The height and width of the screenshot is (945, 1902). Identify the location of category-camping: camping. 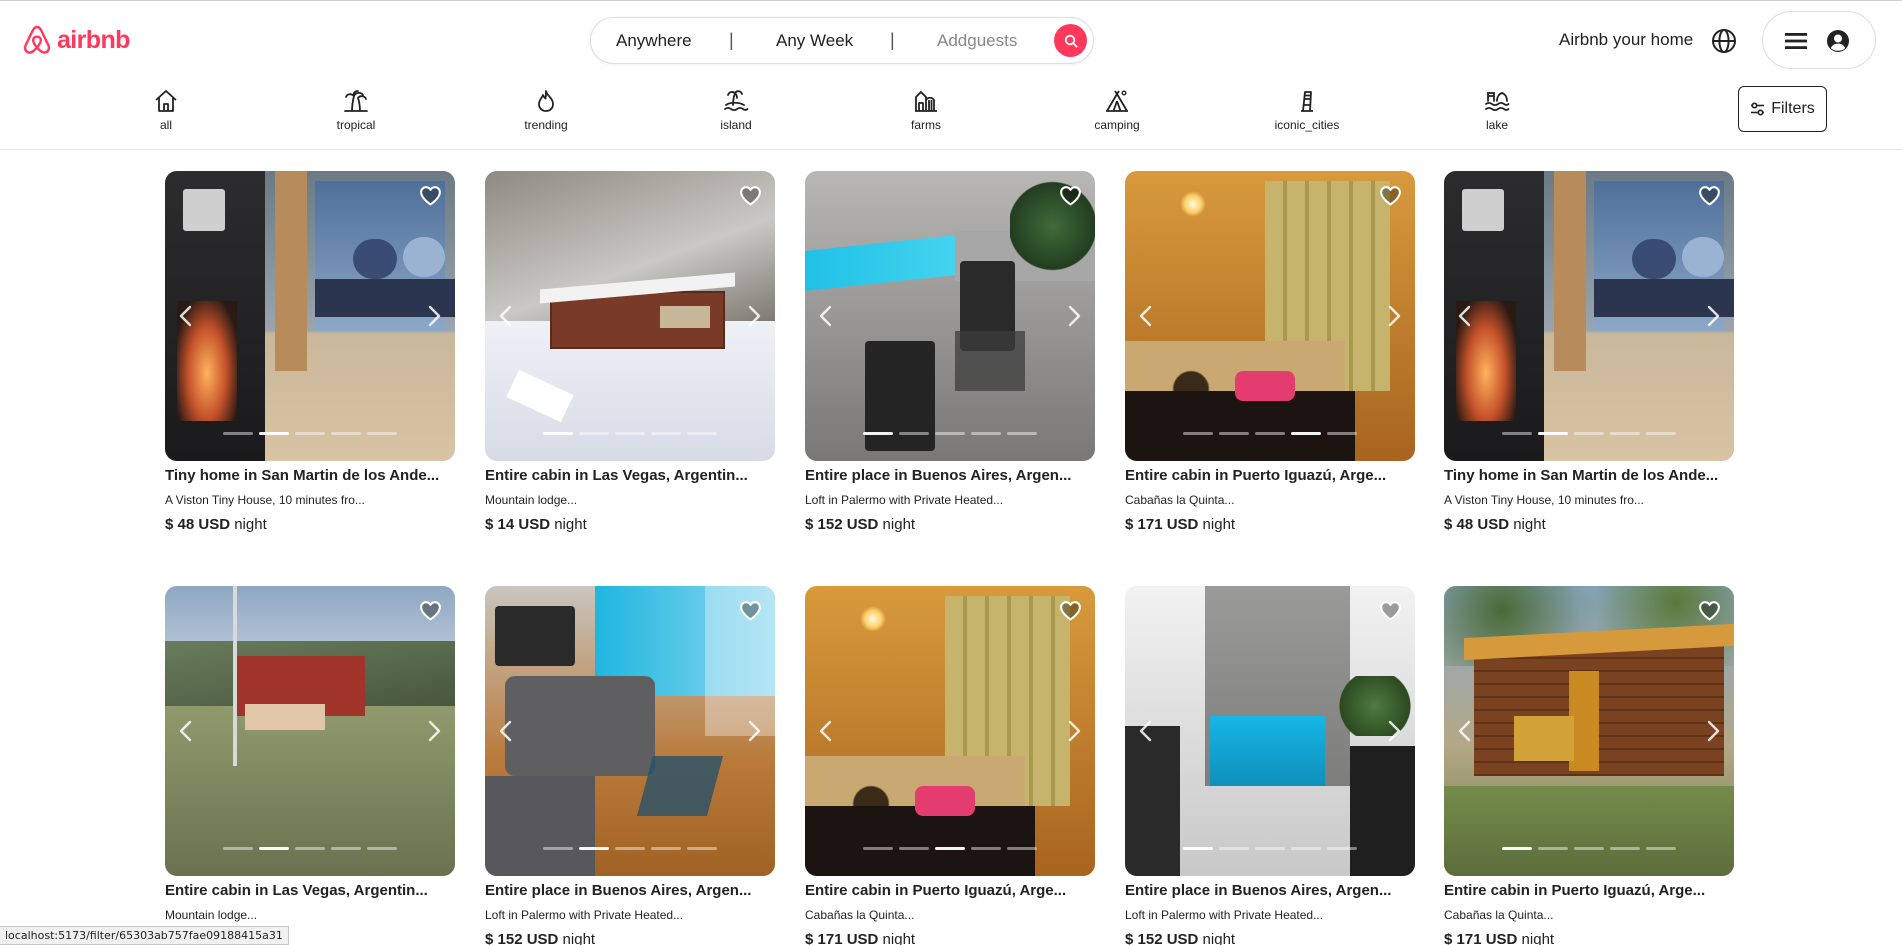
(1117, 110).